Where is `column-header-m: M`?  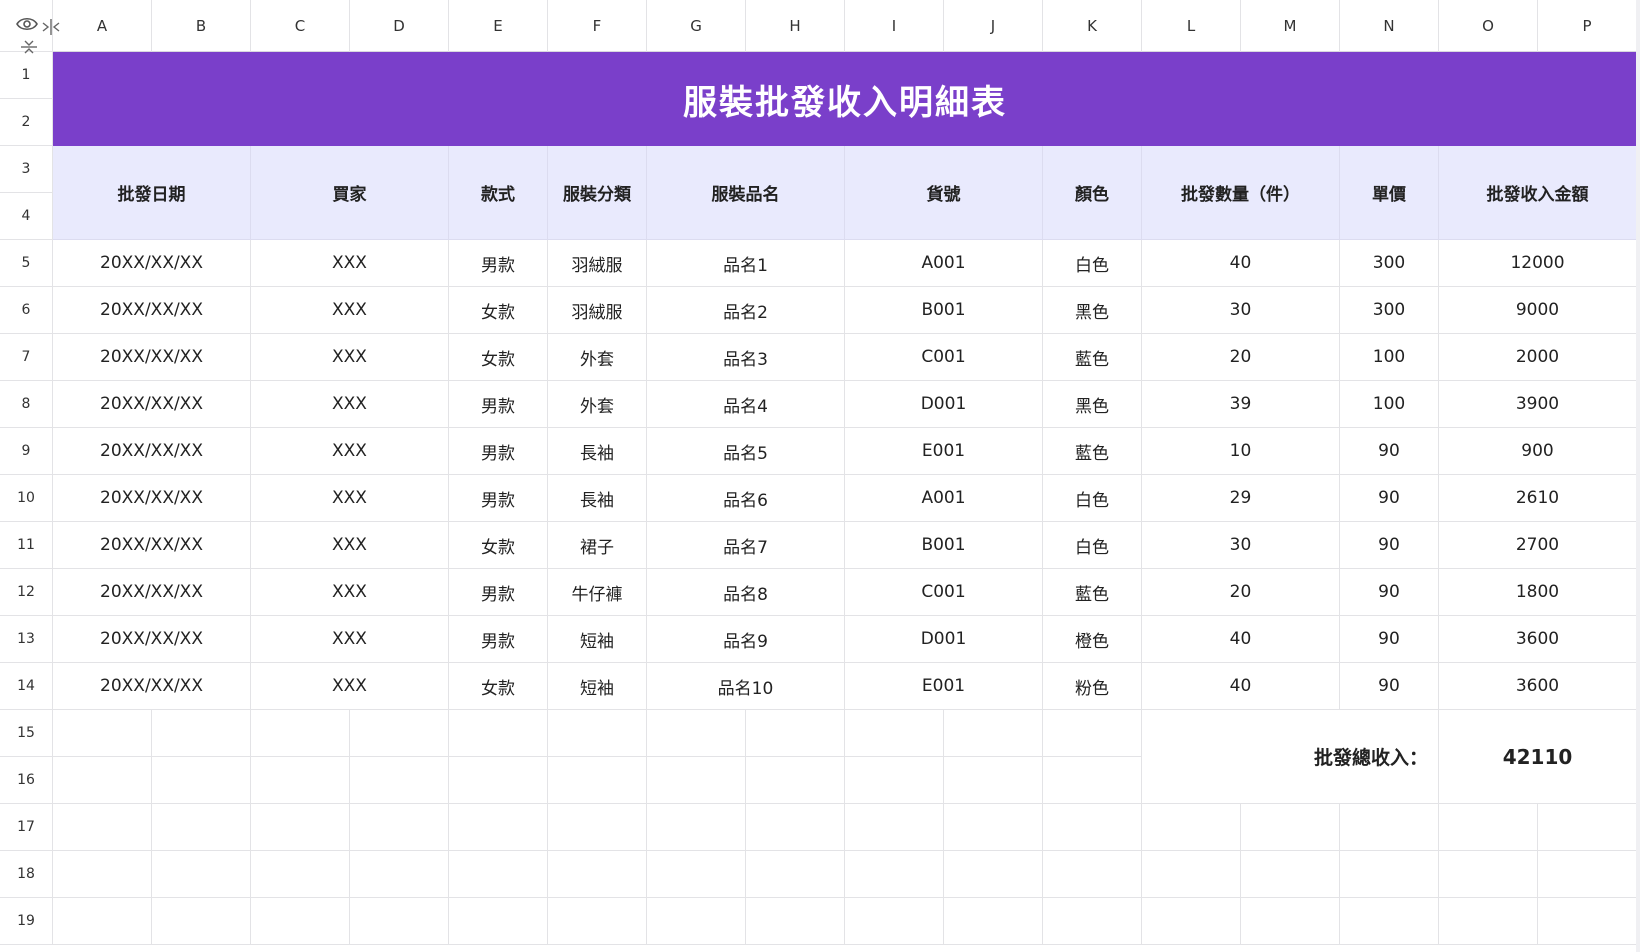 column-header-m: M is located at coordinates (1290, 26).